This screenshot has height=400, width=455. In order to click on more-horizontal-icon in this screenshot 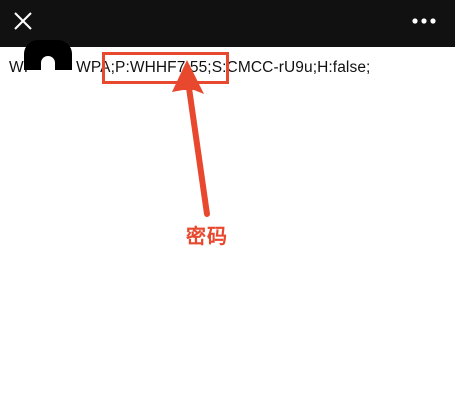, I will do `click(424, 21)`.